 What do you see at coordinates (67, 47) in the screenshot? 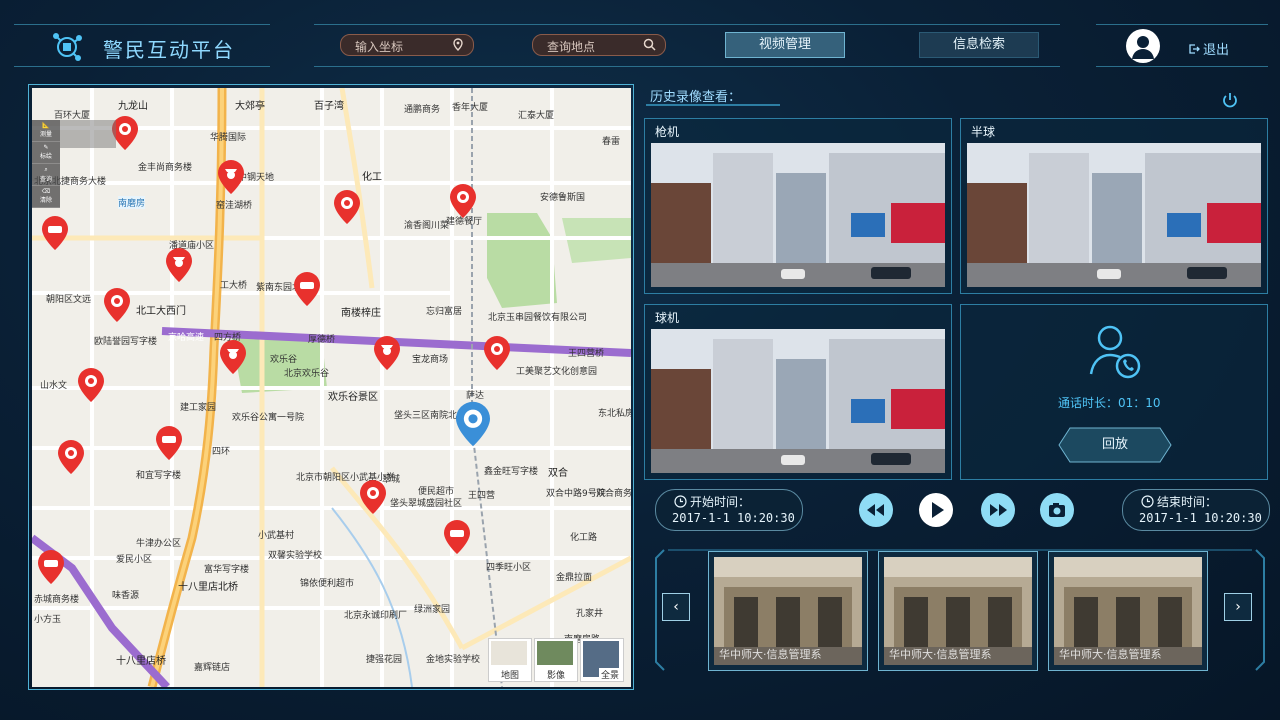
I see `platform-logo-icon` at bounding box center [67, 47].